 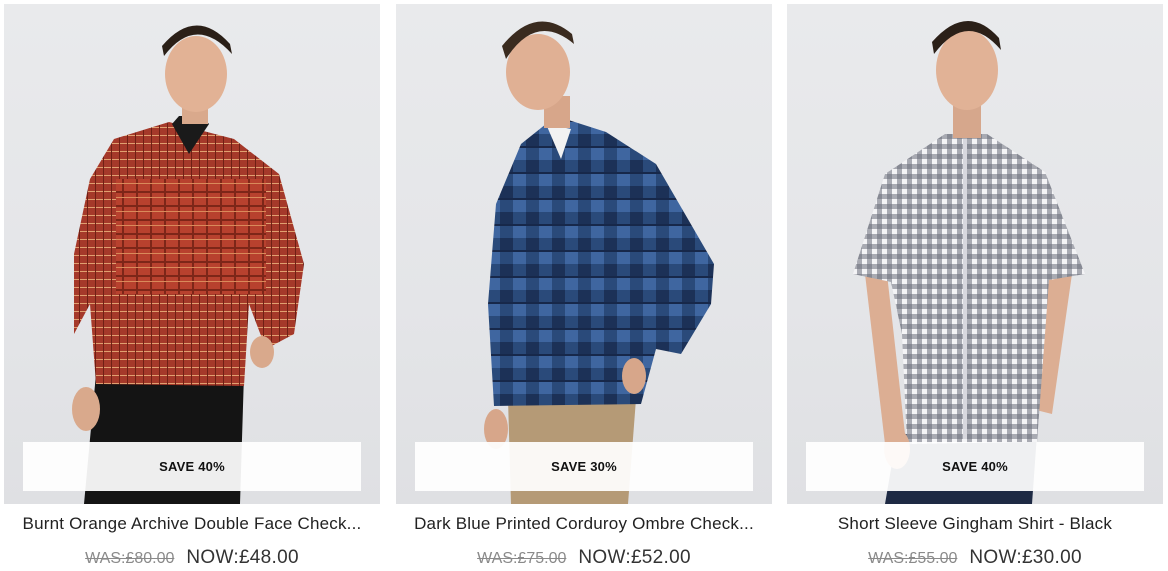 What do you see at coordinates (1025, 557) in the screenshot?
I see `now-price: NOW:£30.00` at bounding box center [1025, 557].